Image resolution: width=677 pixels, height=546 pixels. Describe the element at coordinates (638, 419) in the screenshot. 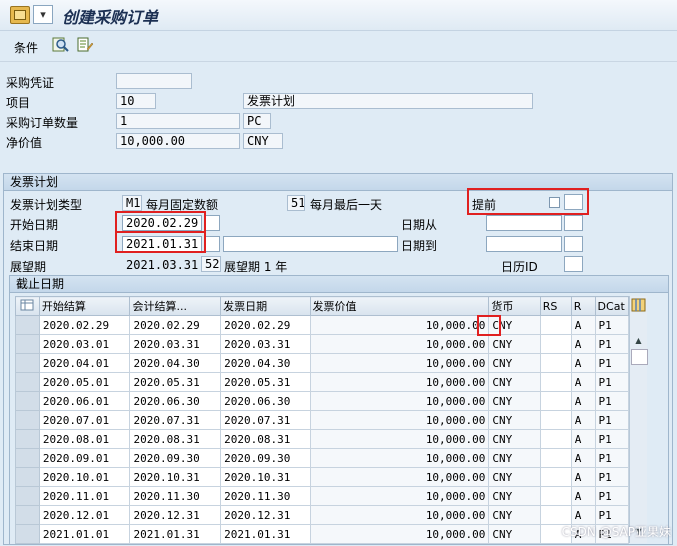

I see `table-scrollbar: ▲ ▼` at that location.